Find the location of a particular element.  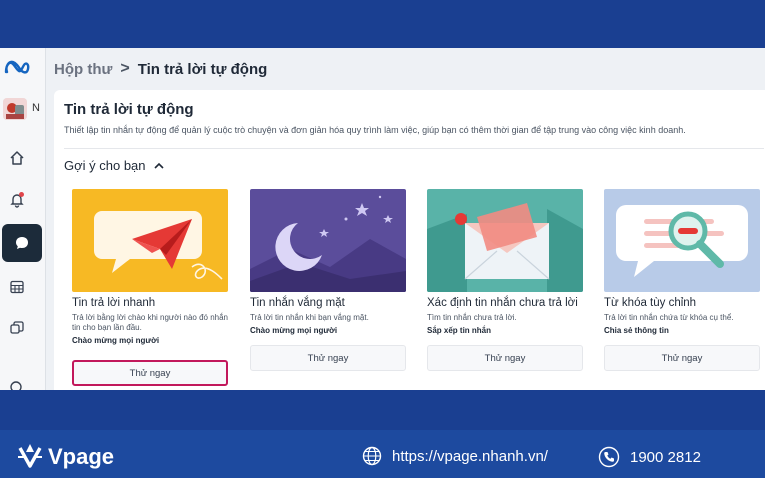

card-subtitle: Tìm tin nhắn chưa trả lời. is located at coordinates (472, 317).